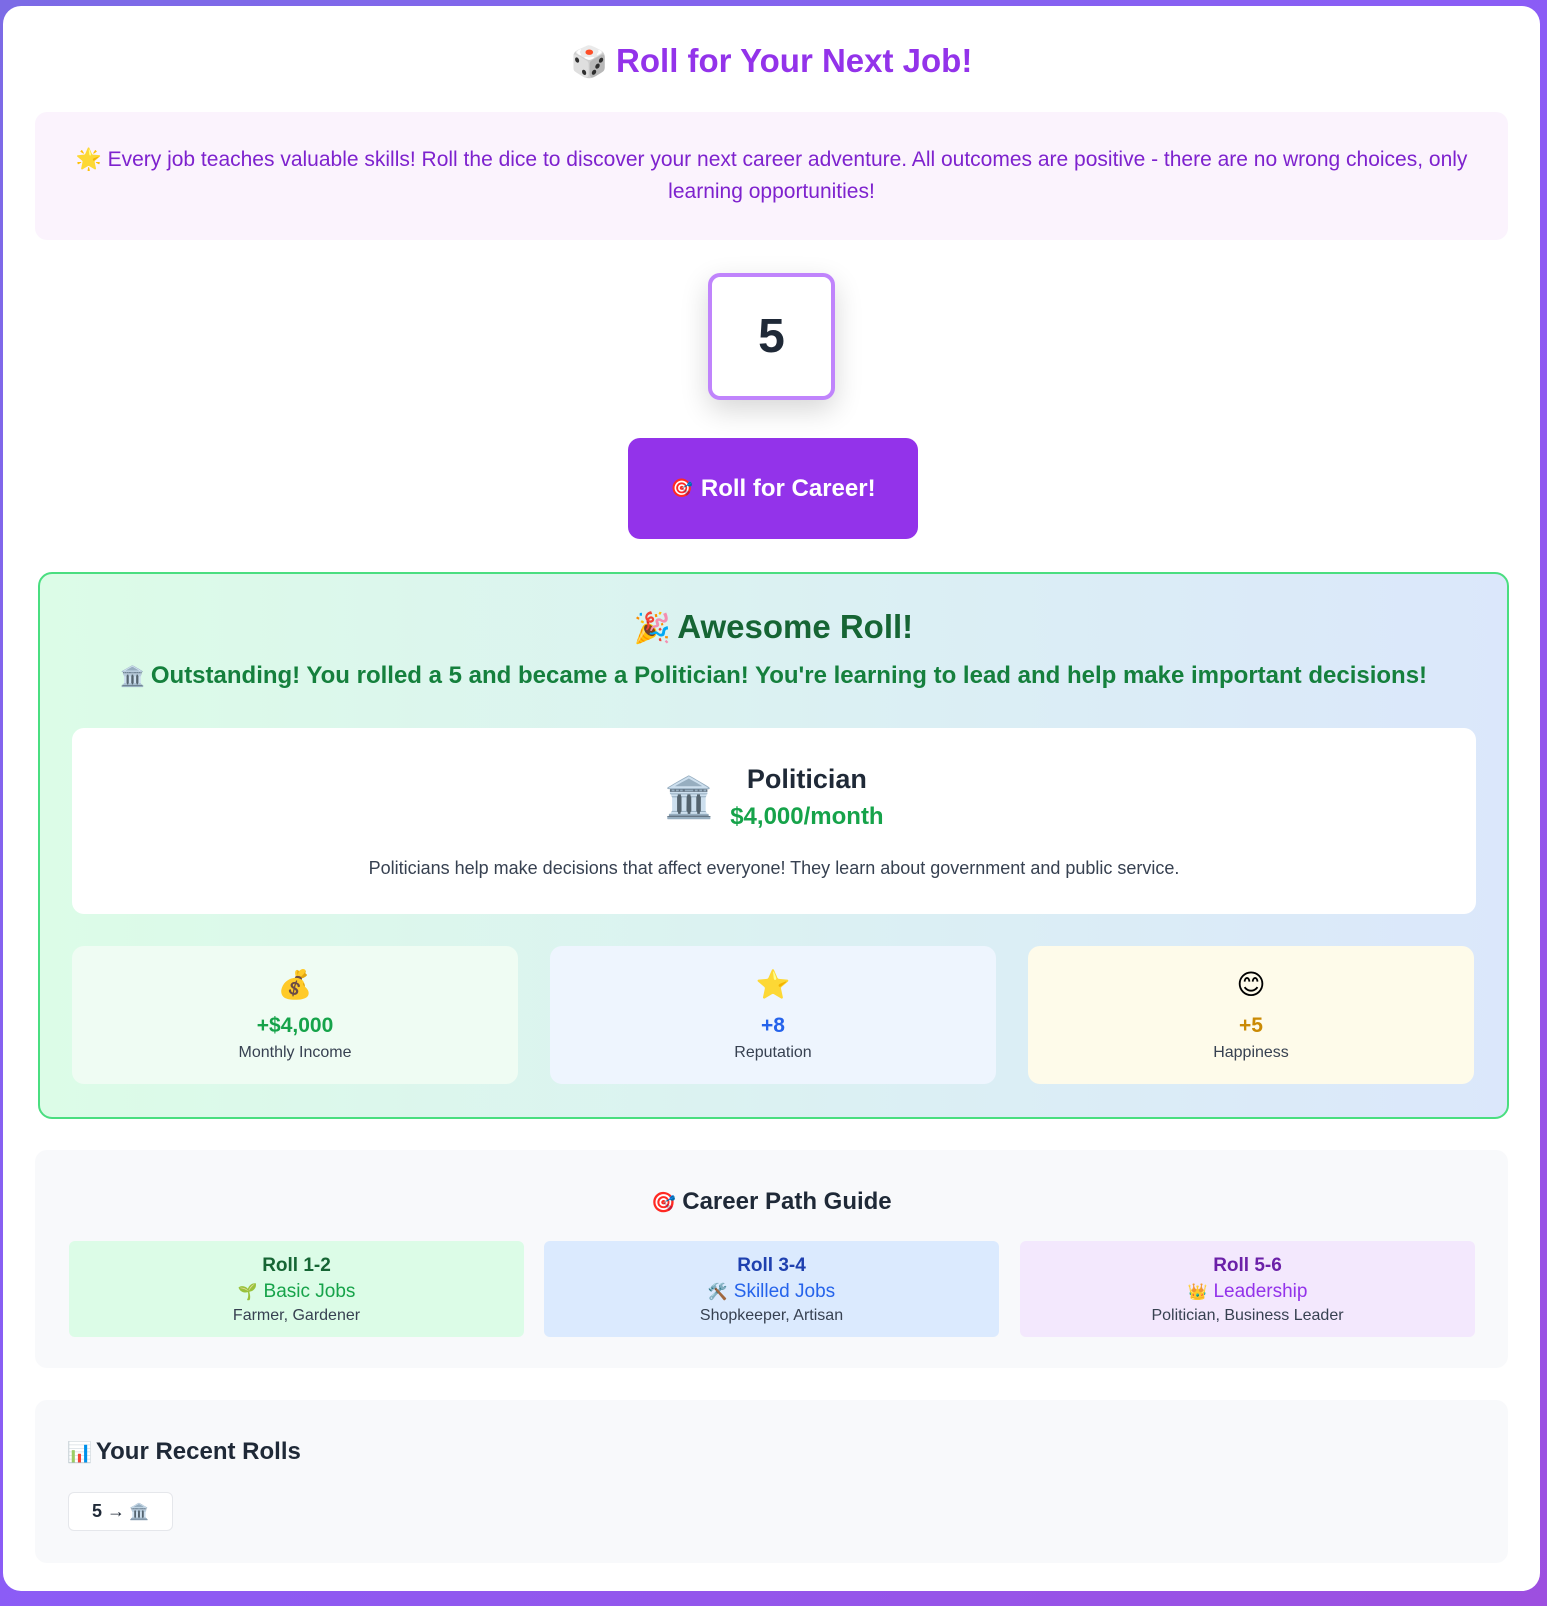 The height and width of the screenshot is (1606, 1547). Describe the element at coordinates (806, 779) in the screenshot. I see `job-name: Politician` at that location.